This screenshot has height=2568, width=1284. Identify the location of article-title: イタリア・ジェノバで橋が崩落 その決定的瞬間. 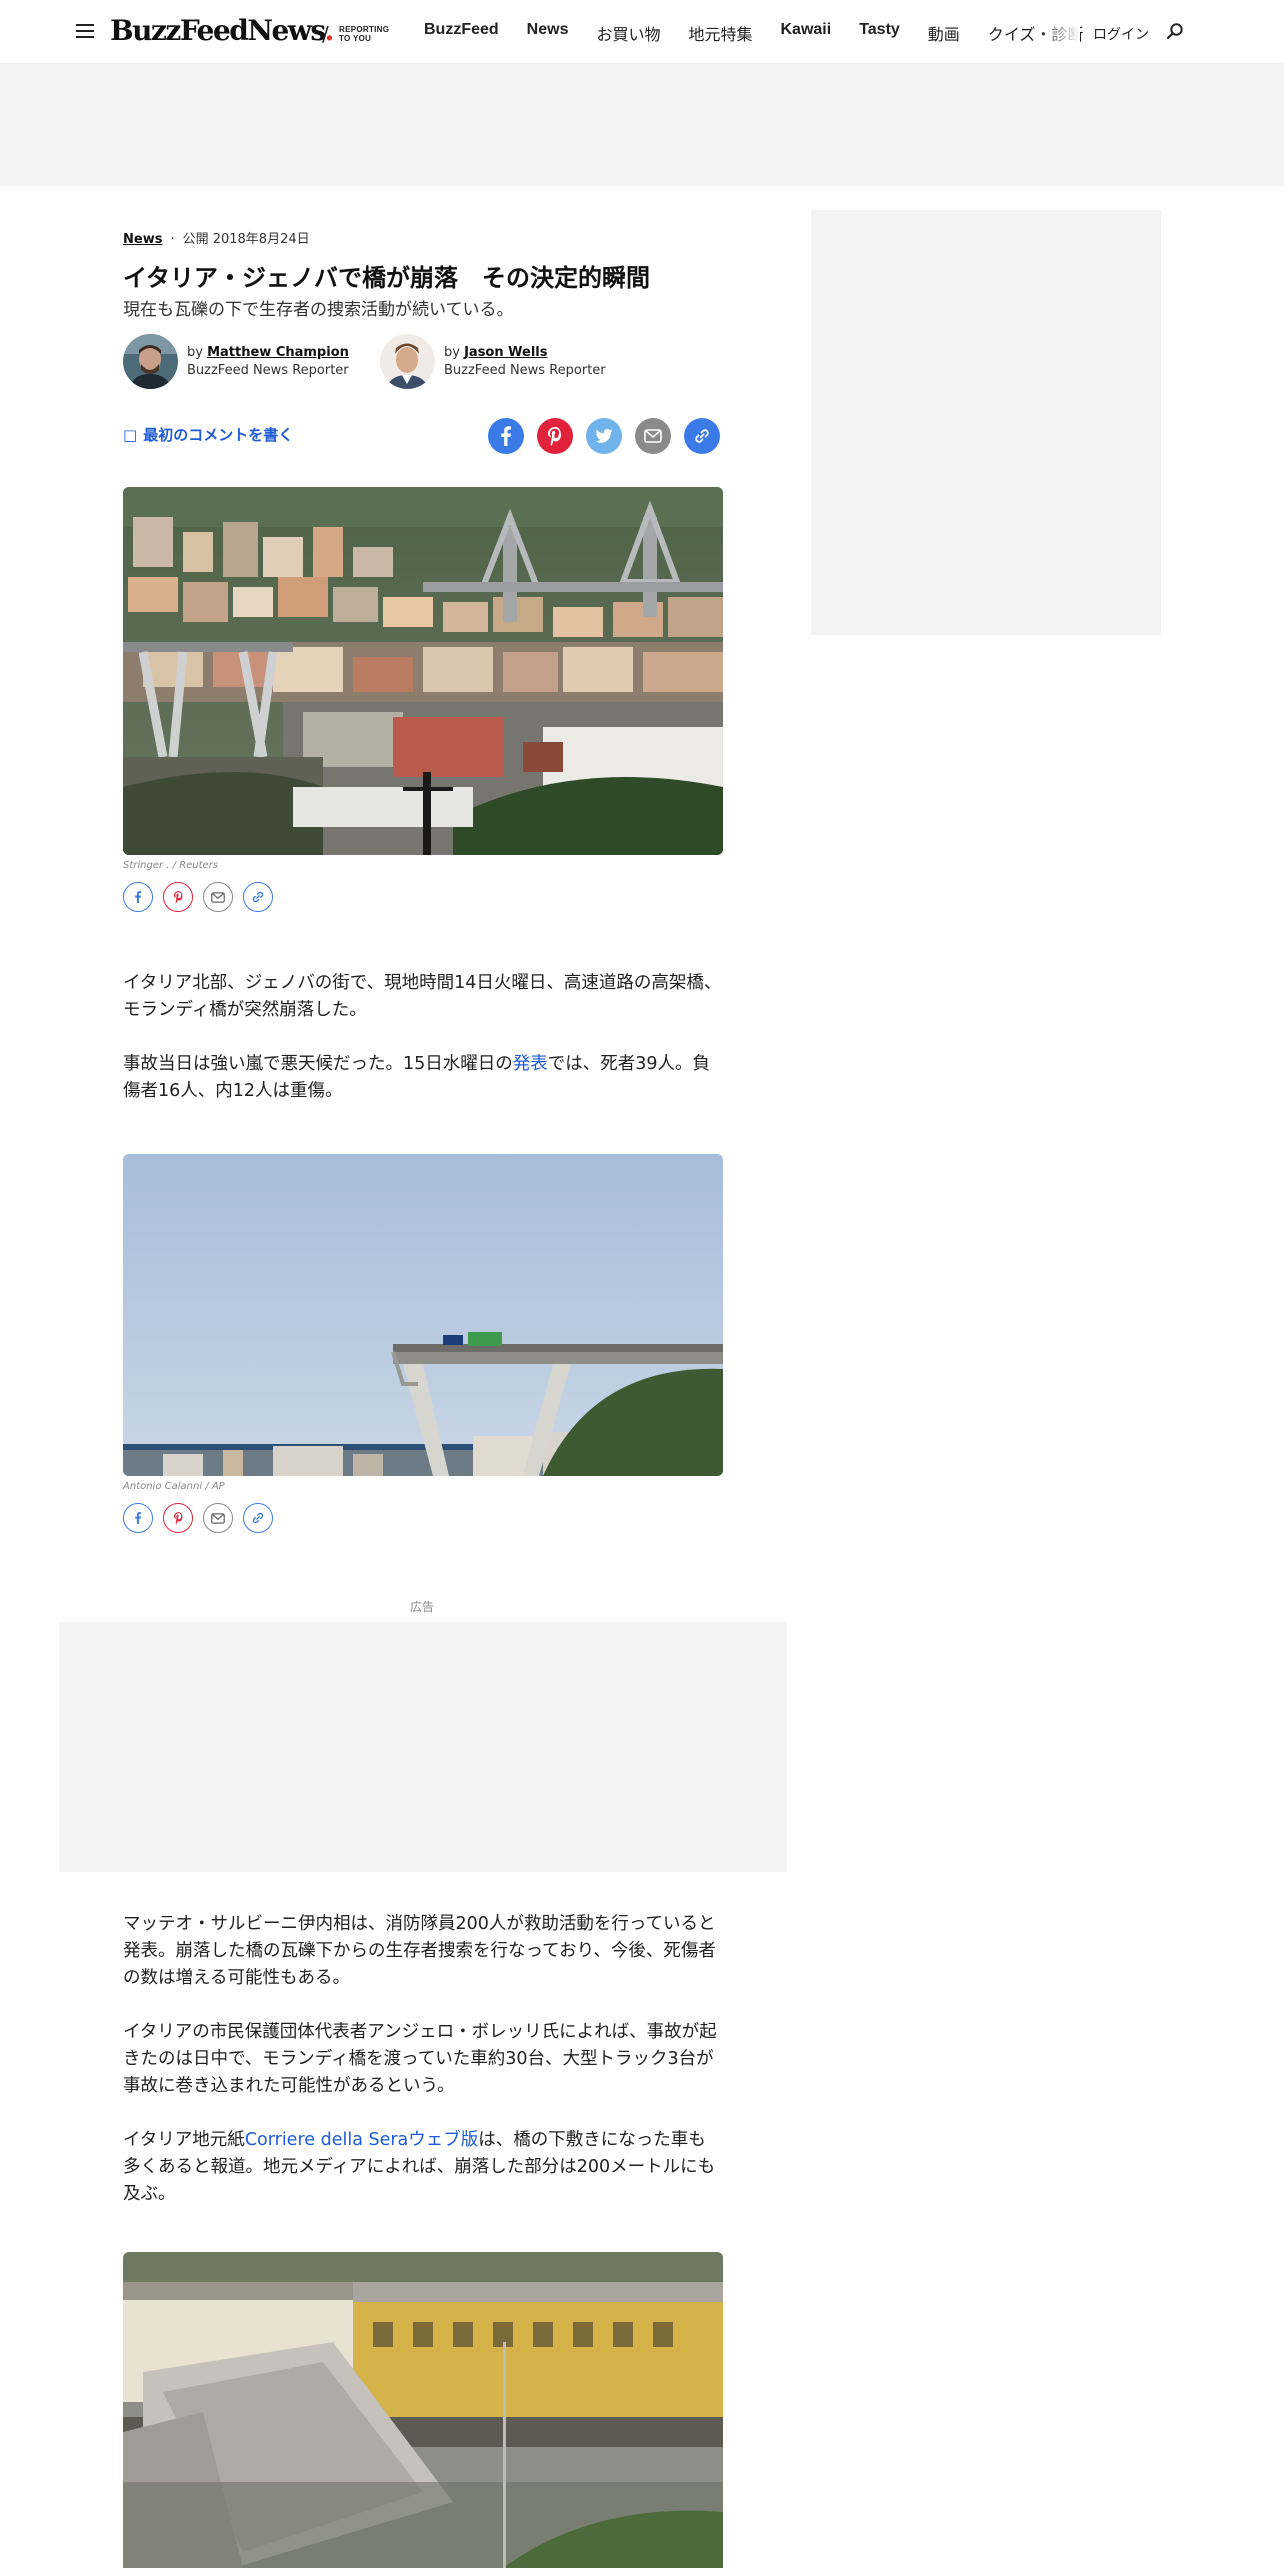
(387, 278).